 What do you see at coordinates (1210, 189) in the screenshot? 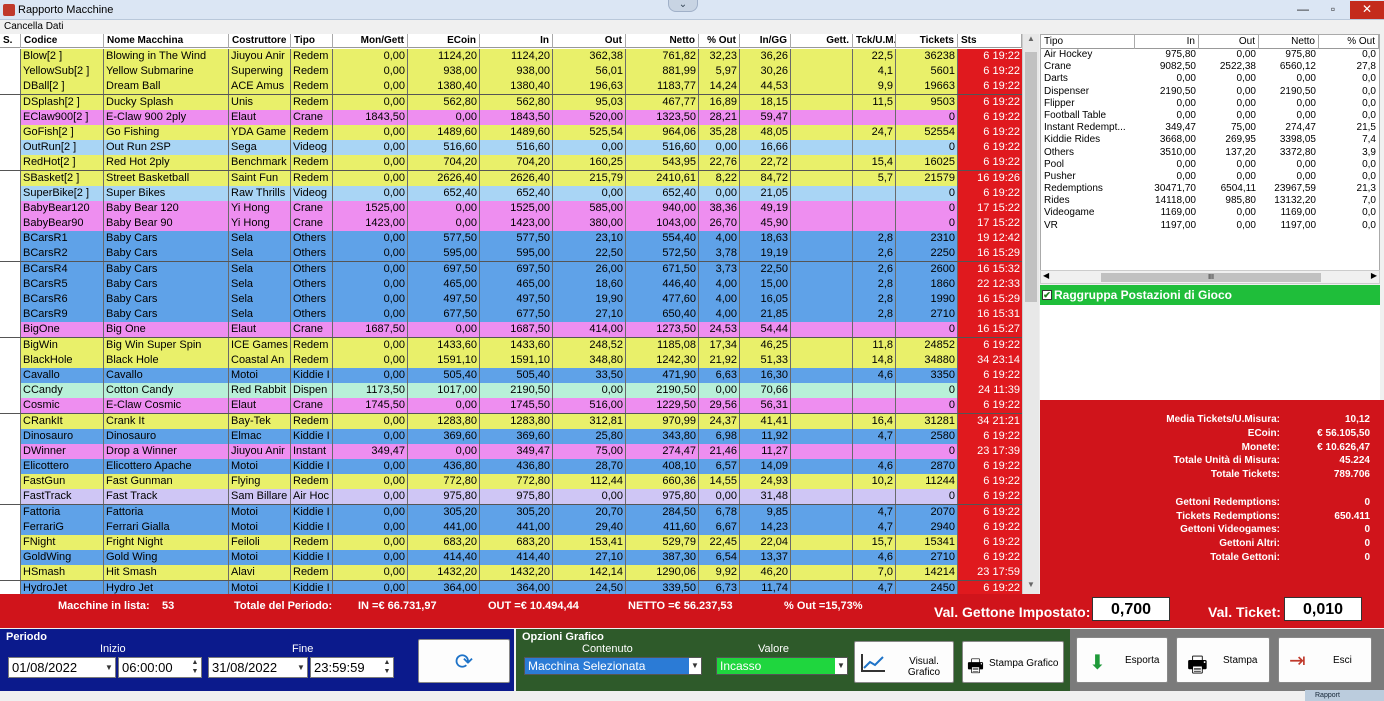
I see `type-row: Redemptions 30471,70 6504,11 23967,59 21,3` at bounding box center [1210, 189].